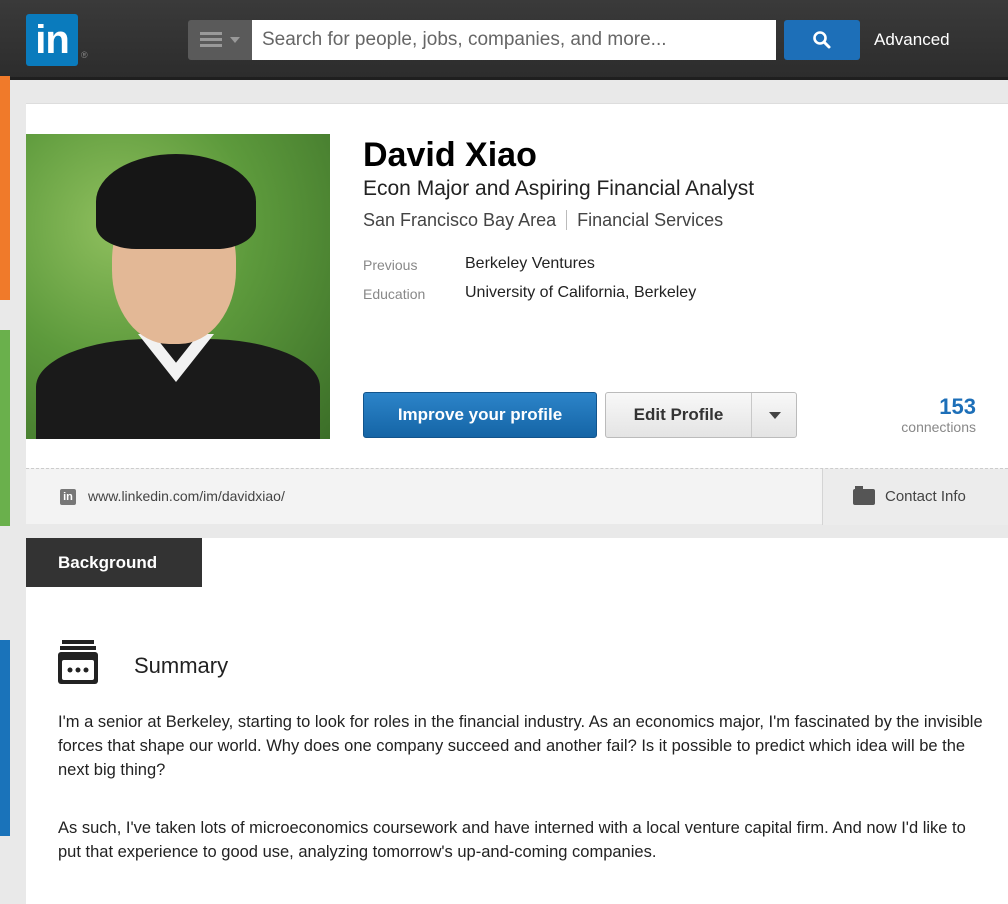 The image size is (1008, 904). I want to click on search-input, so click(514, 40).